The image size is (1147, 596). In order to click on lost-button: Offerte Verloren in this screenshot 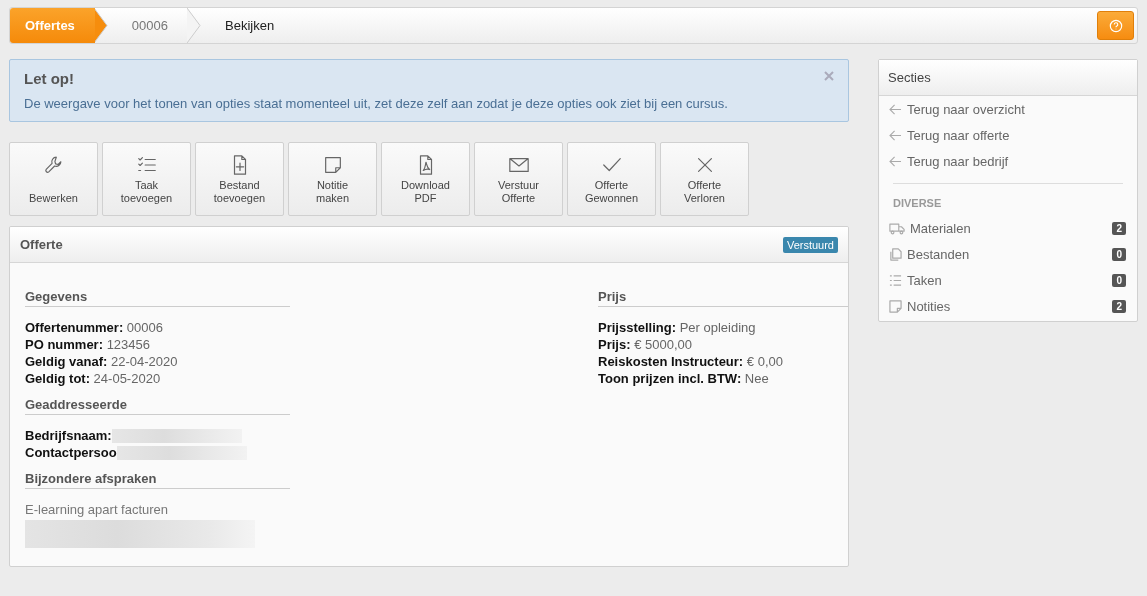, I will do `click(704, 179)`.